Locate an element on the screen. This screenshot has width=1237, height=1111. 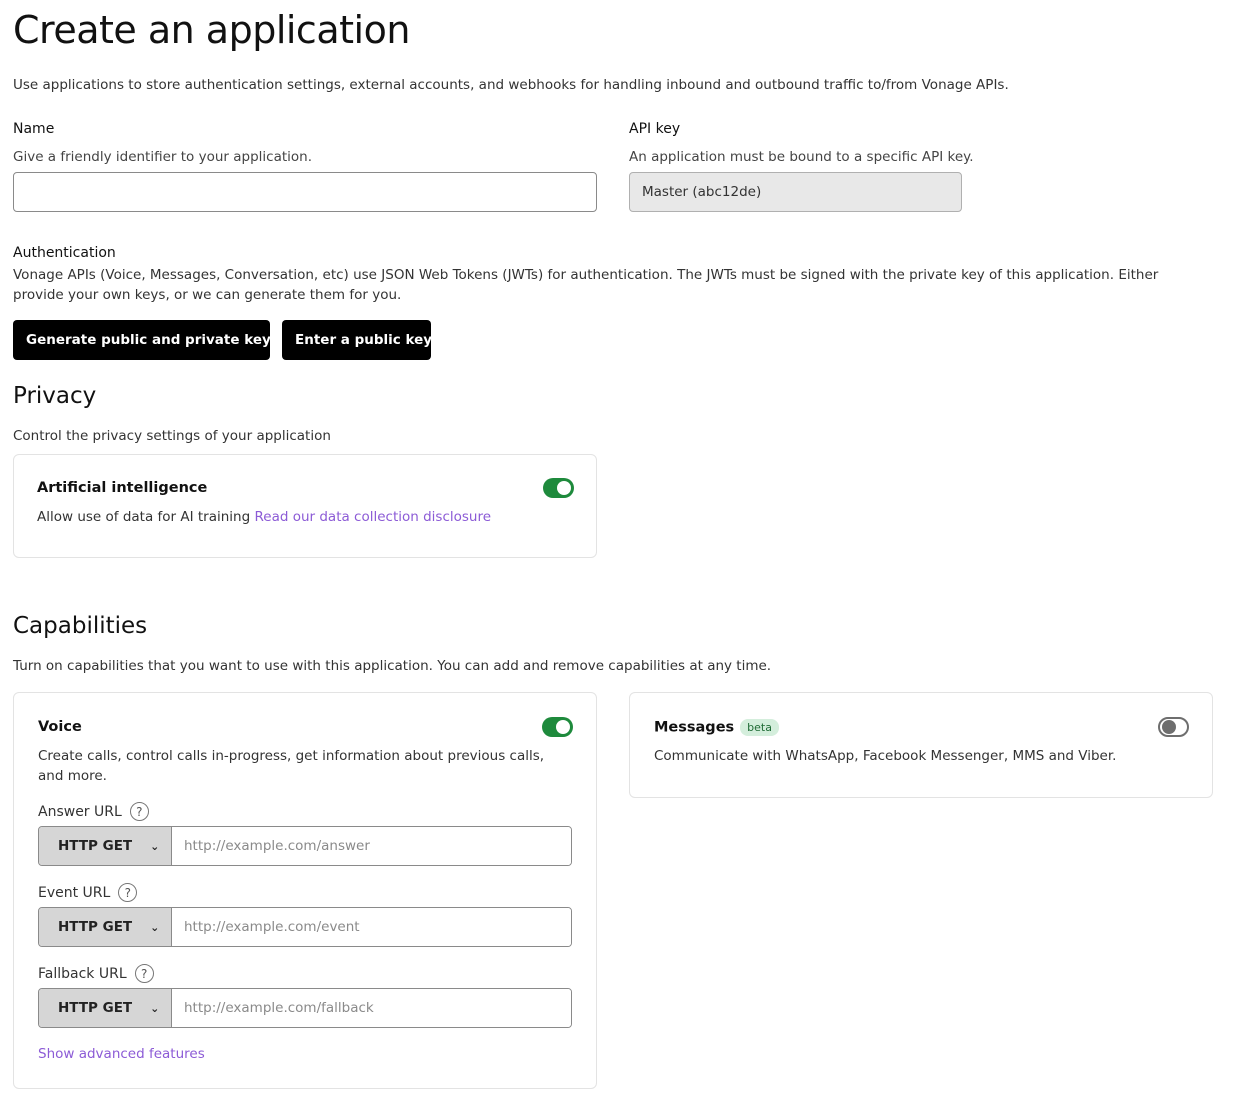
api-key-selected-value: Master (abc12de) is located at coordinates (702, 192).